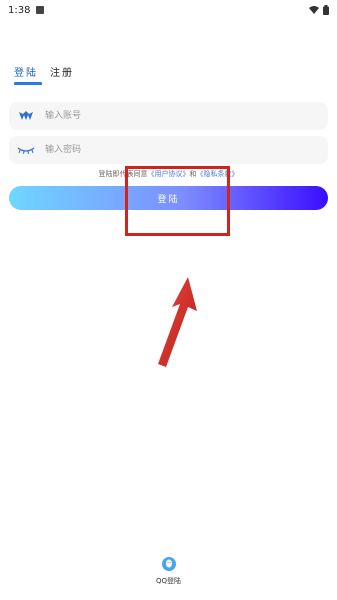  I want to click on battery-icon, so click(326, 10).